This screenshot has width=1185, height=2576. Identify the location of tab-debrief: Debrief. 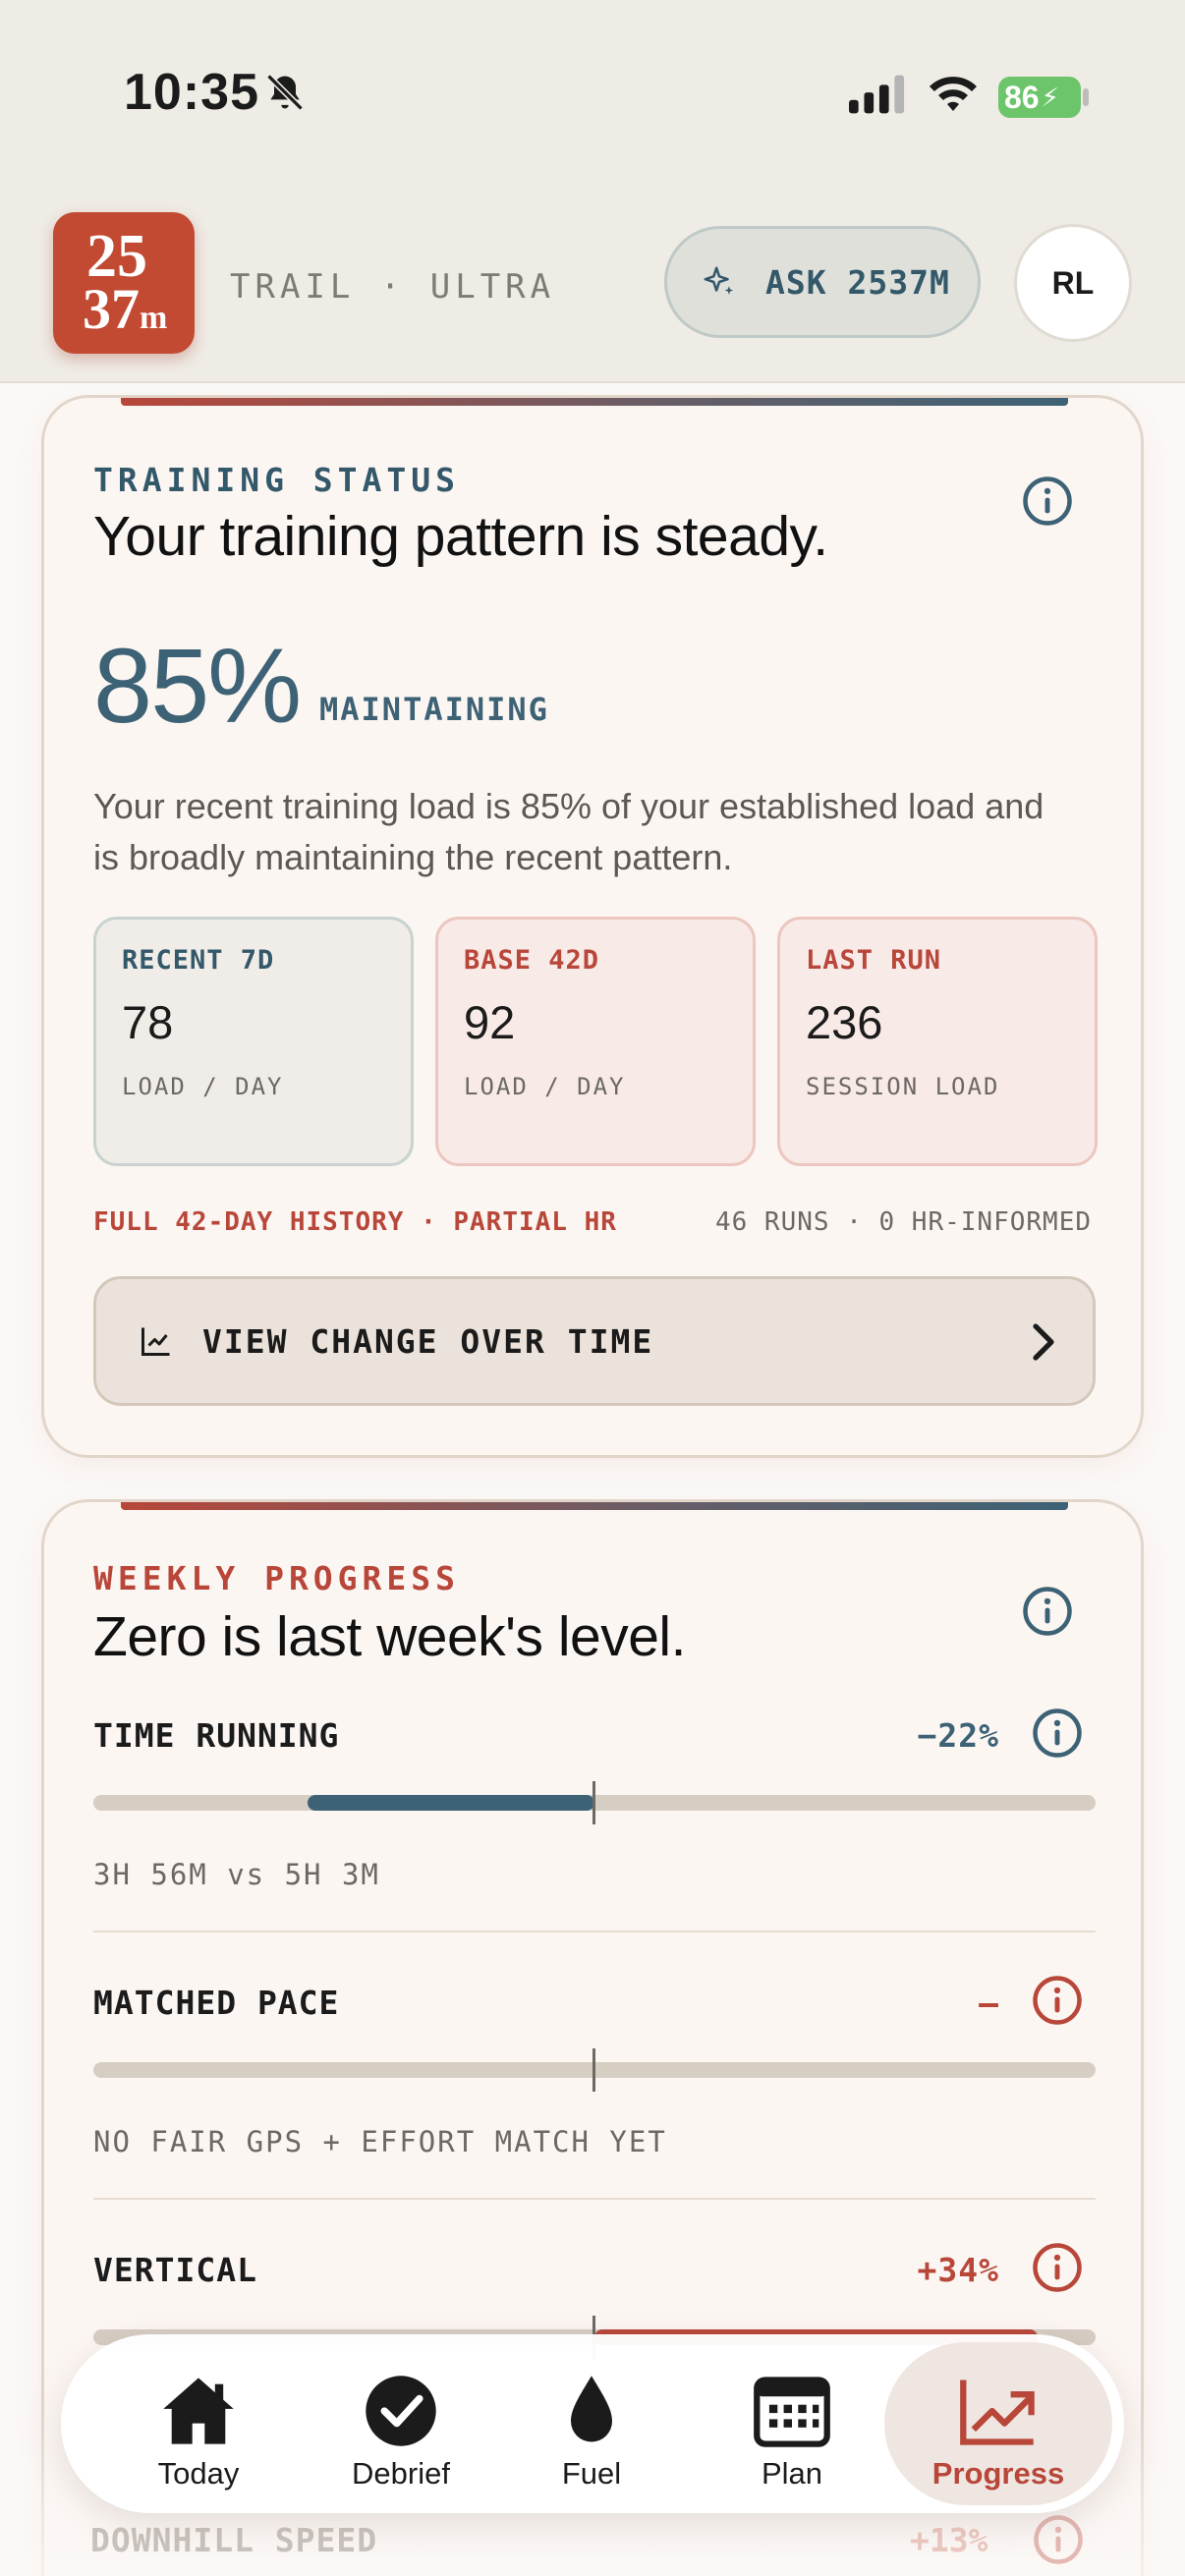
(401, 2423).